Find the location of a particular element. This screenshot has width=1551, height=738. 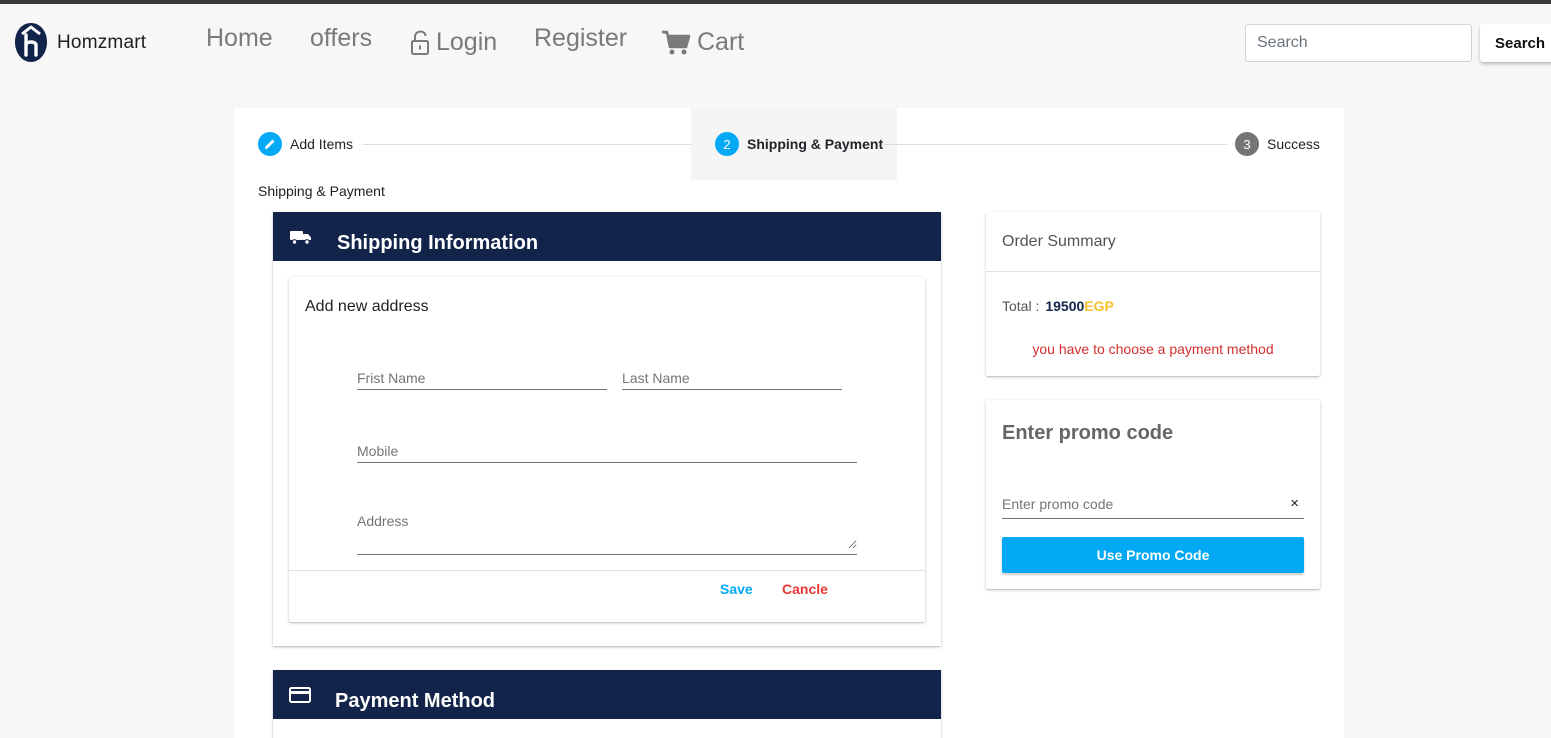

shipping-title: Shipping Information is located at coordinates (438, 243).